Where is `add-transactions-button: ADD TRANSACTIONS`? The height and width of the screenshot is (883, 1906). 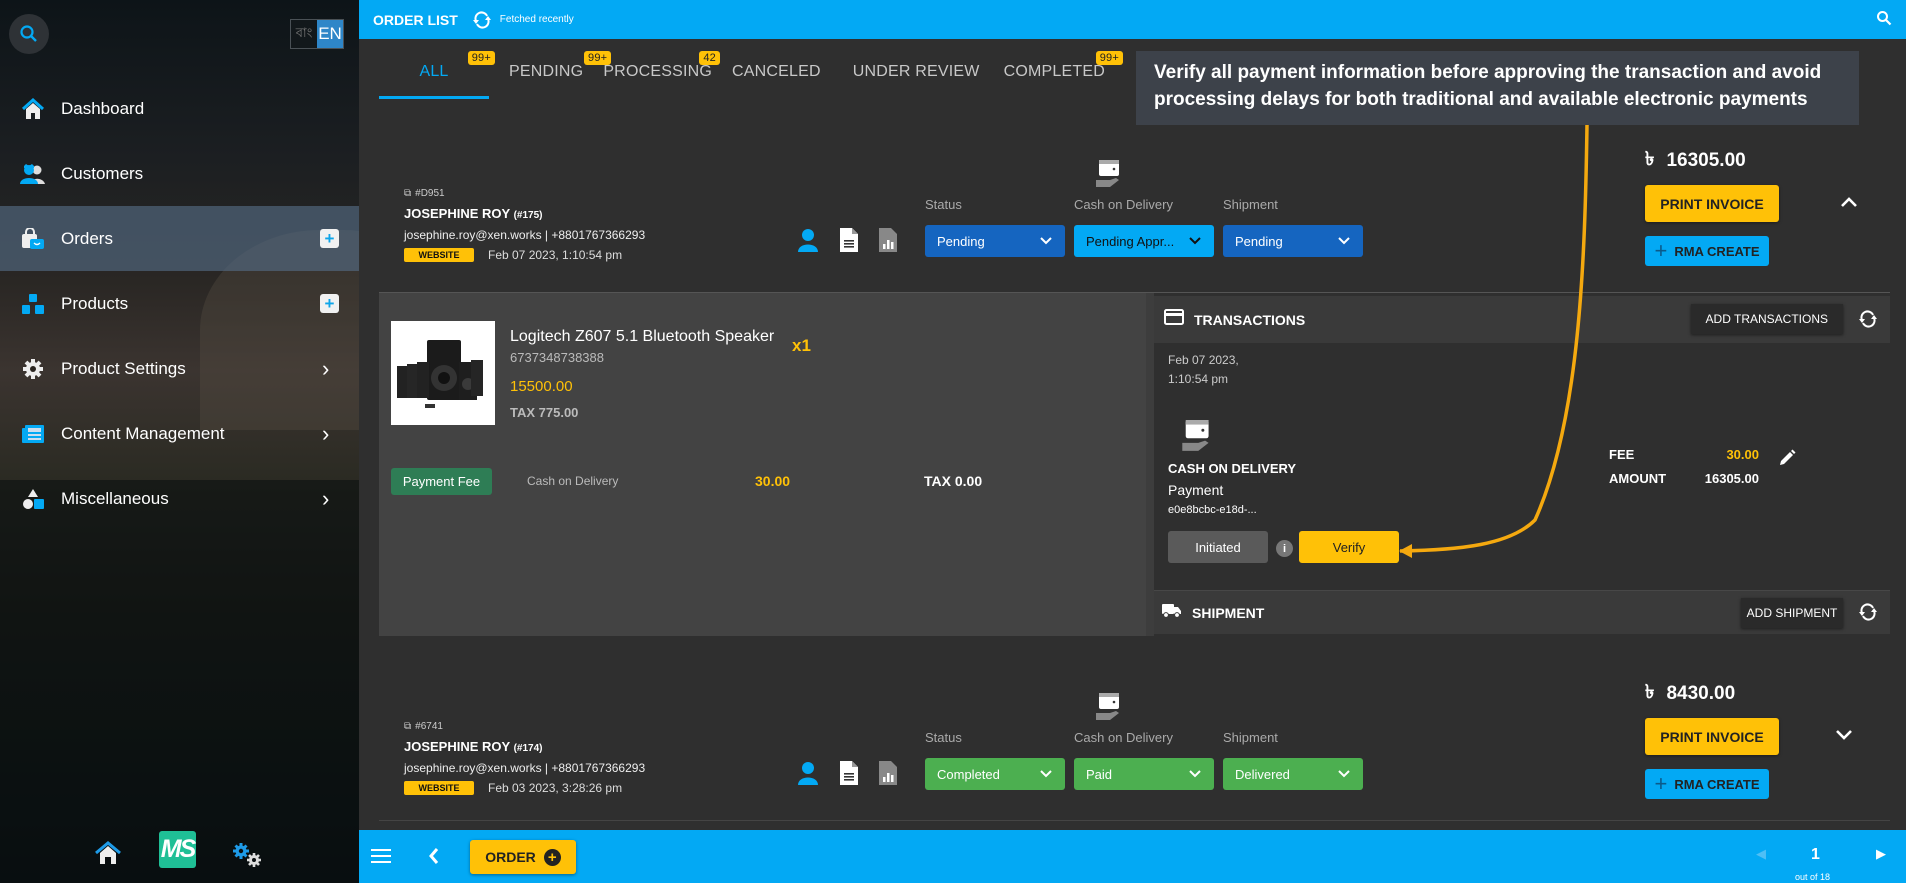 add-transactions-button: ADD TRANSACTIONS is located at coordinates (1766, 319).